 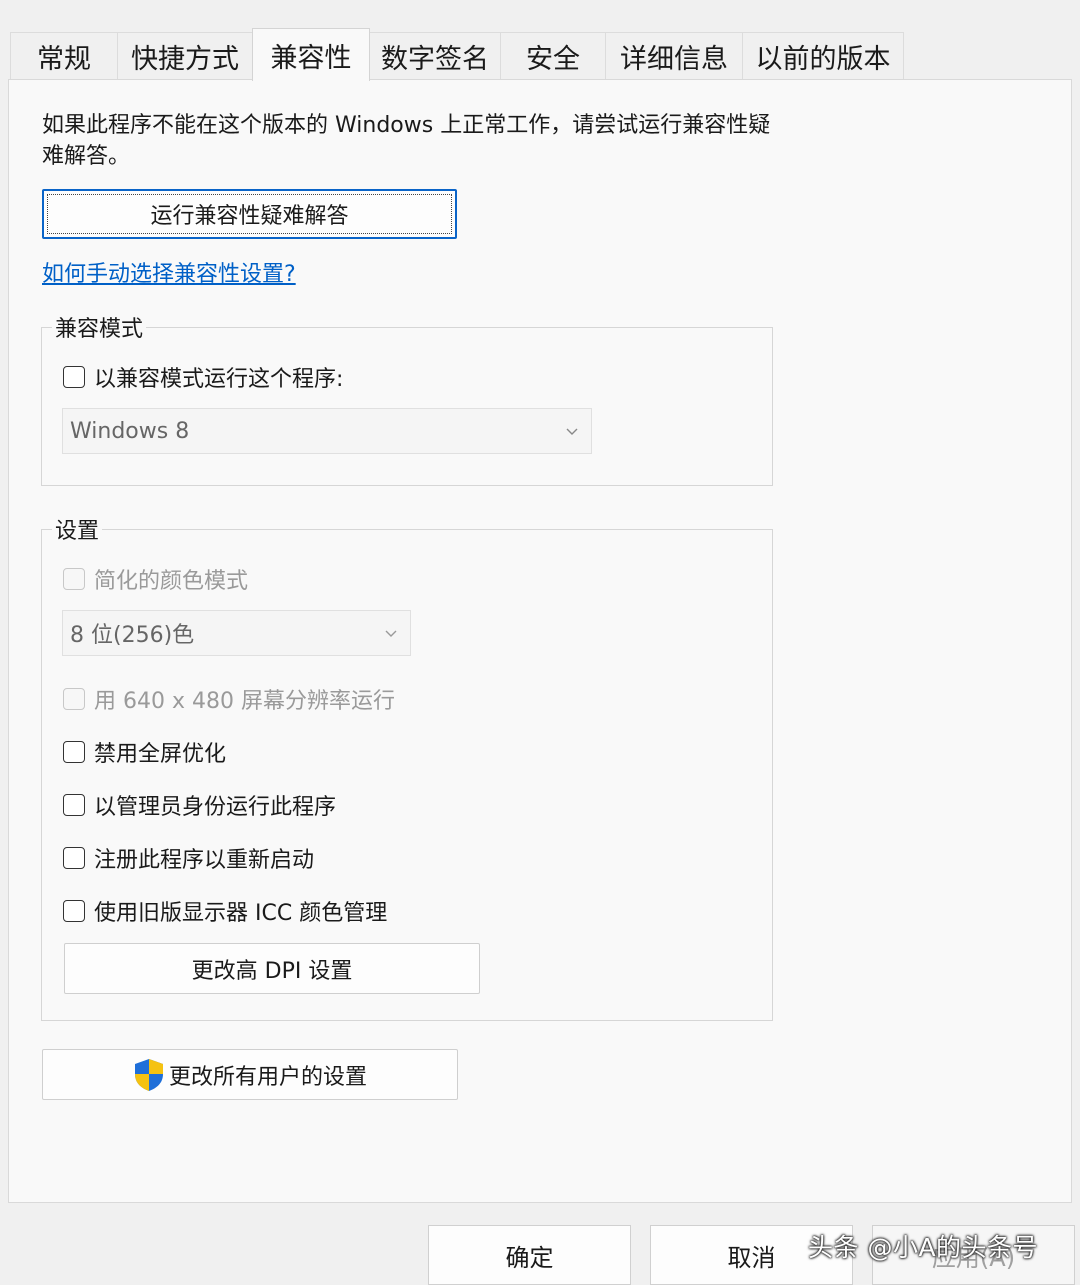 What do you see at coordinates (148, 1074) in the screenshot?
I see `uac-shield-icon` at bounding box center [148, 1074].